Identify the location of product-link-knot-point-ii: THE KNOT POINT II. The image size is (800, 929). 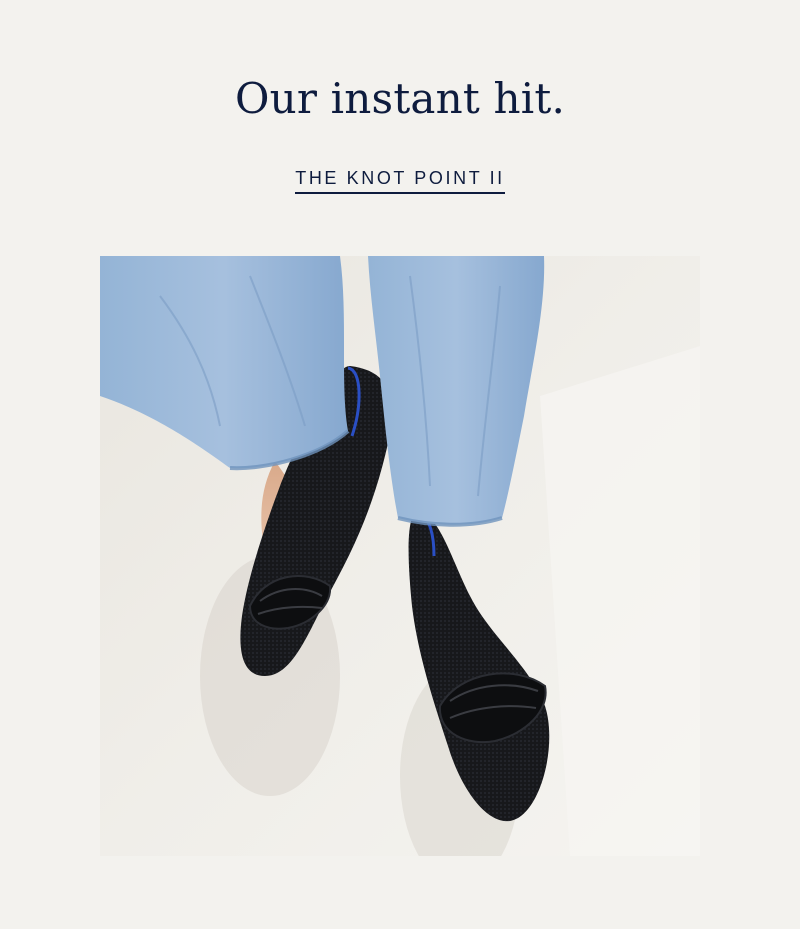
(400, 181).